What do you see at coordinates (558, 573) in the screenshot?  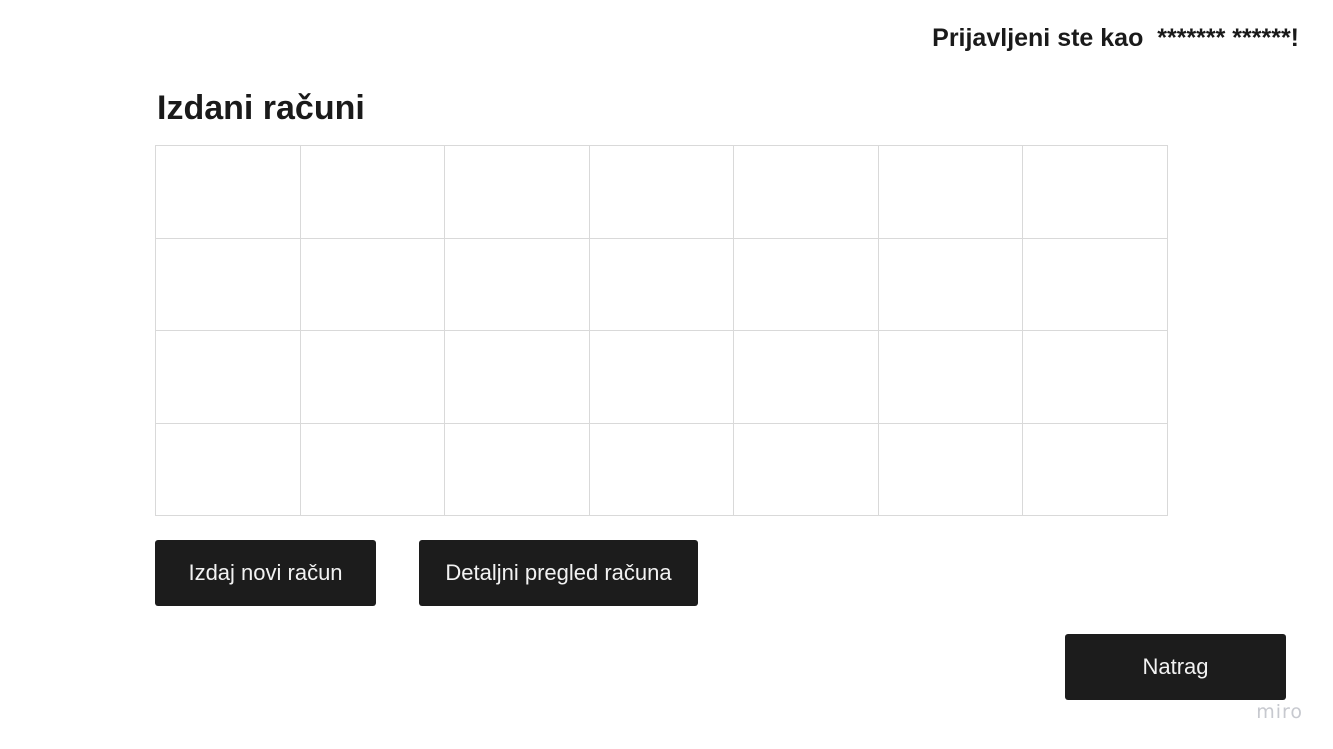 I see `invoice-detail-view-button: Detaljni pregled računa` at bounding box center [558, 573].